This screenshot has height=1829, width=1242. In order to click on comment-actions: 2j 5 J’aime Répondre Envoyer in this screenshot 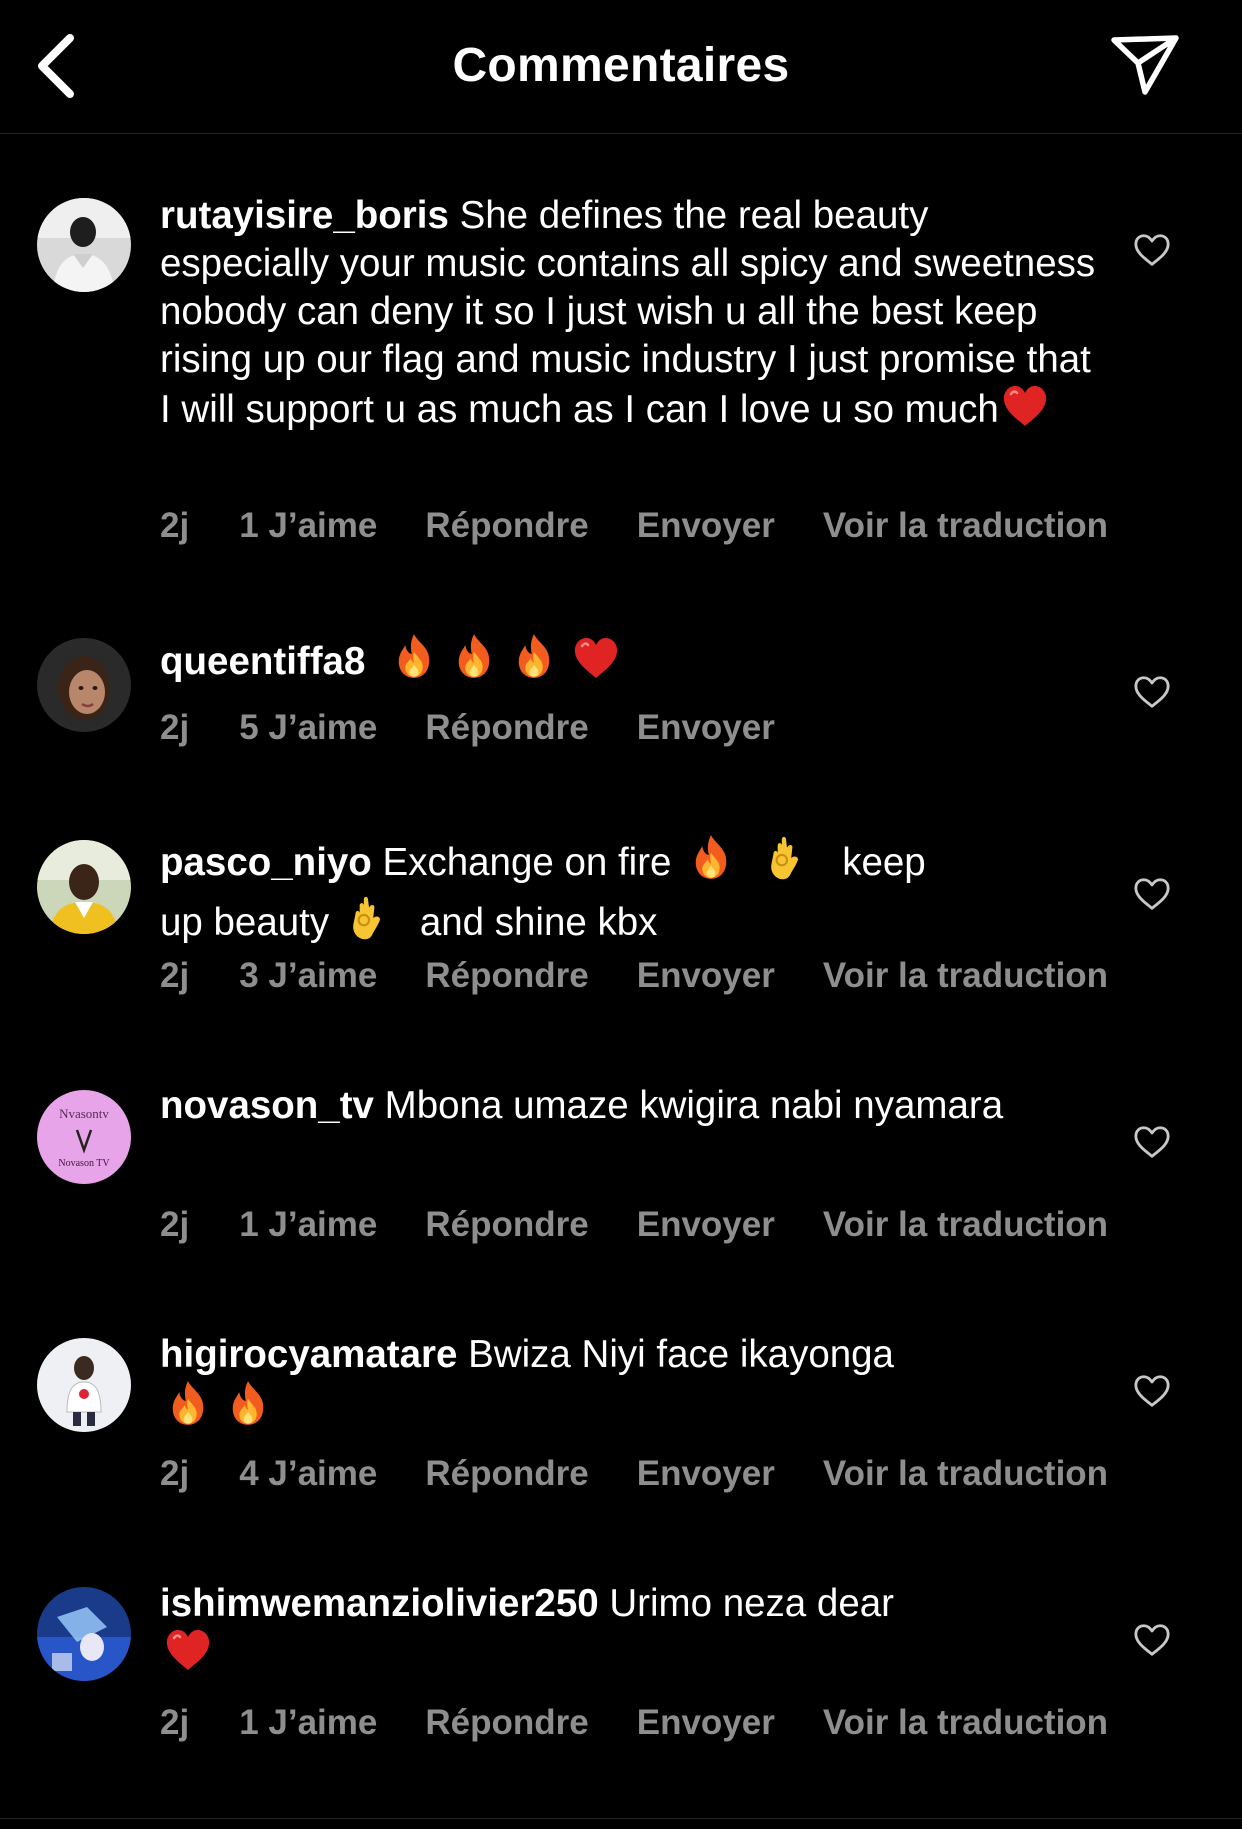, I will do `click(491, 728)`.